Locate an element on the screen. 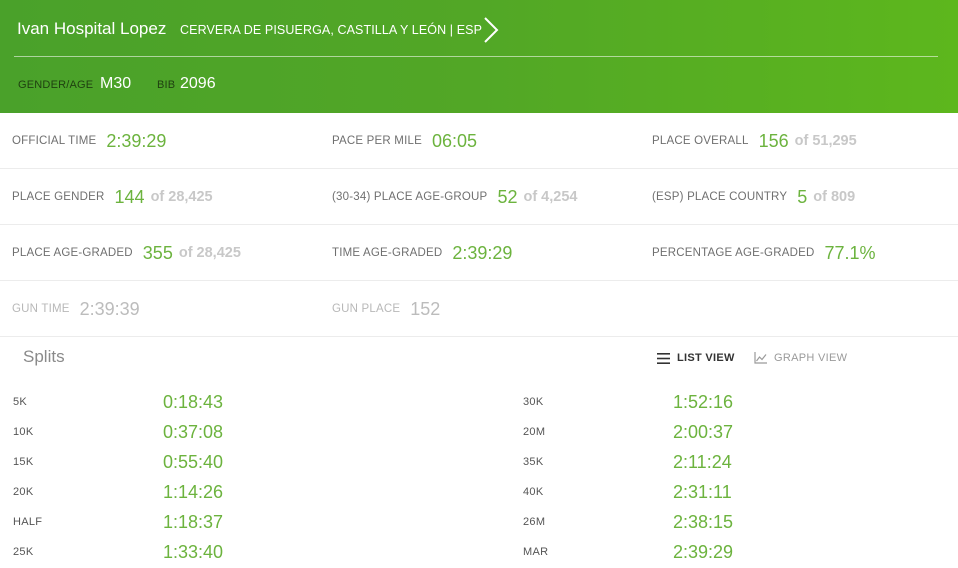 The image size is (958, 568). stat-pace-per-mile: PACE PER MILE 06:05 is located at coordinates (404, 141).